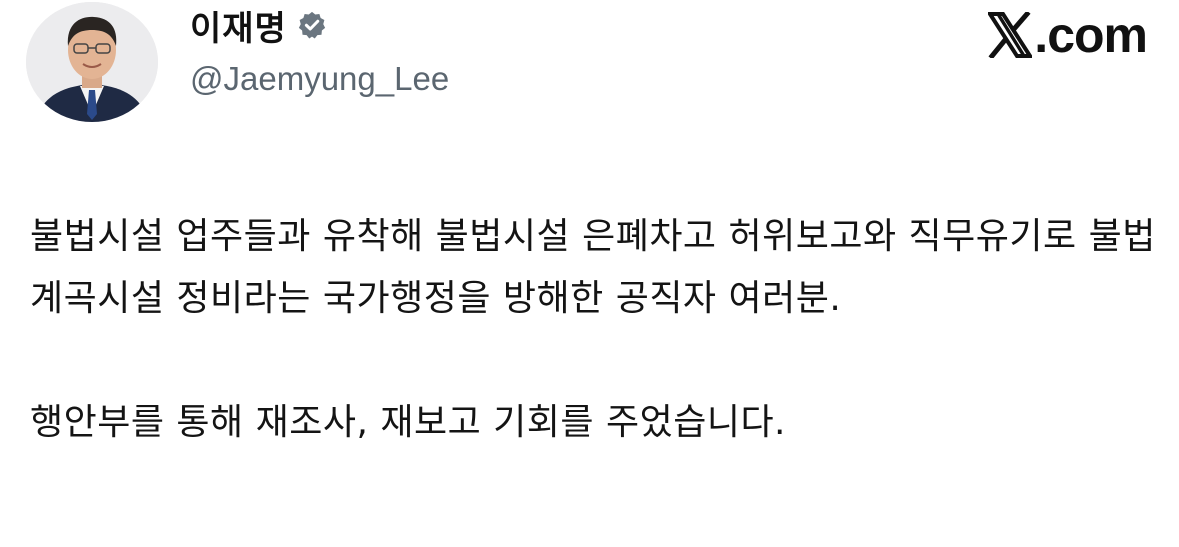 The width and height of the screenshot is (1179, 547). Describe the element at coordinates (1010, 35) in the screenshot. I see `x-logo-icon` at that location.